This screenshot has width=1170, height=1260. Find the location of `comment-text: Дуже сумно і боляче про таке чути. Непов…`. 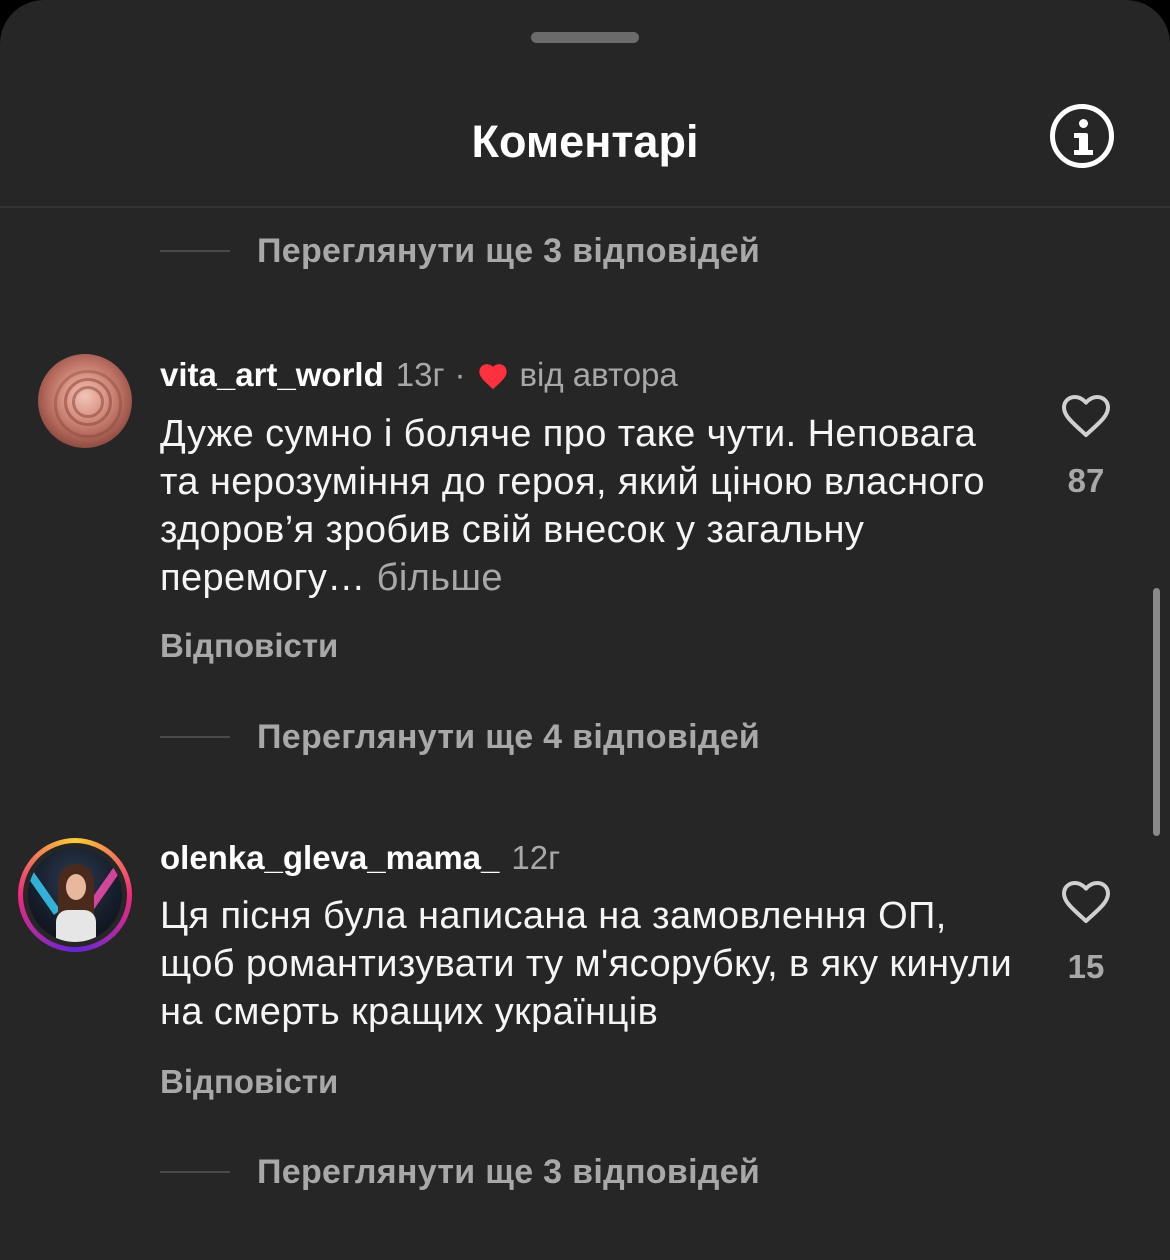

comment-text: Дуже сумно і боляче про таке чути. Непов… is located at coordinates (572, 506).